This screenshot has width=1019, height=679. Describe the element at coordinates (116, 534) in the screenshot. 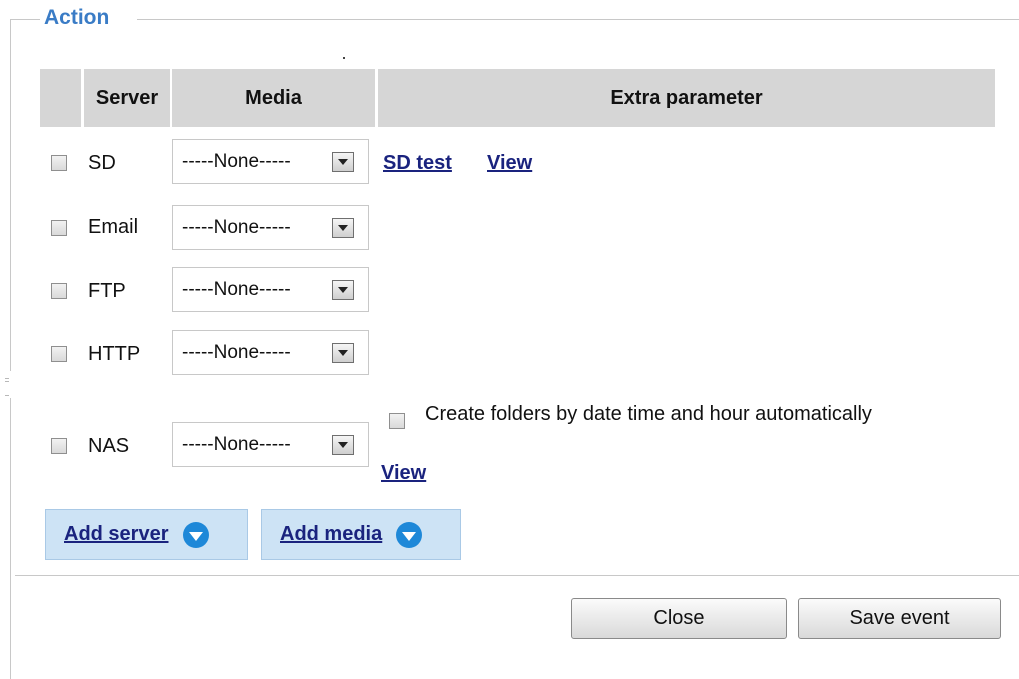

I see `add-server-label: Add server` at that location.